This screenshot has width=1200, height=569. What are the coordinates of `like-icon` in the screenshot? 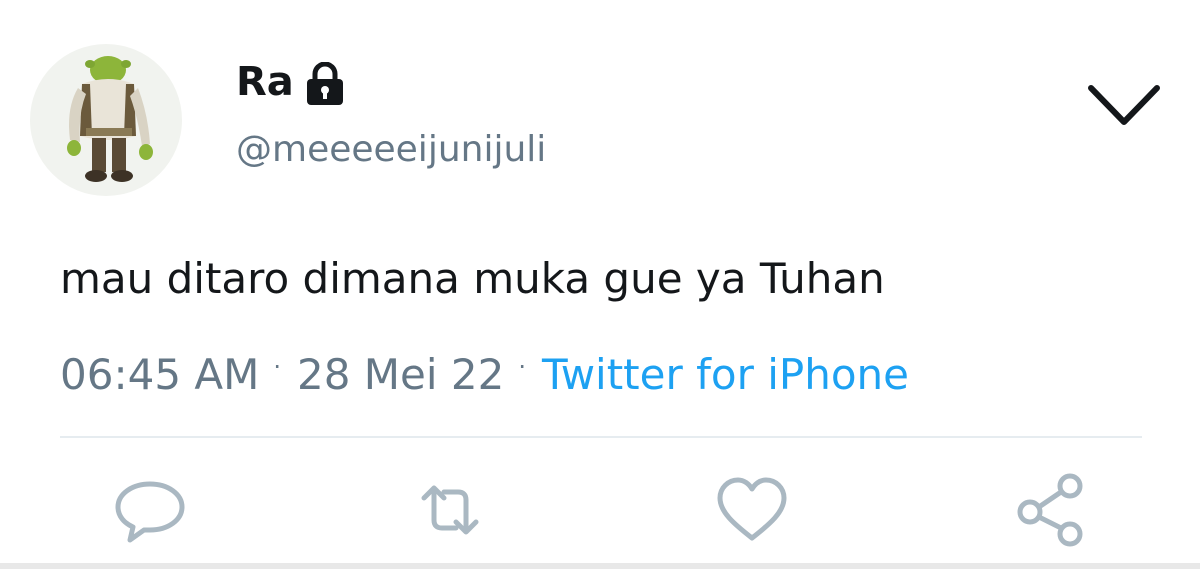 It's located at (752, 509).